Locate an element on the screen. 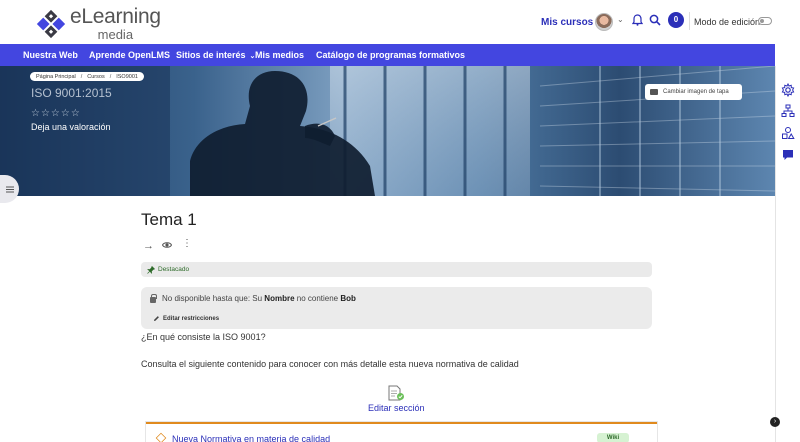 This screenshot has height=442, width=800. elearning-logo-icon is located at coordinates (51, 23).